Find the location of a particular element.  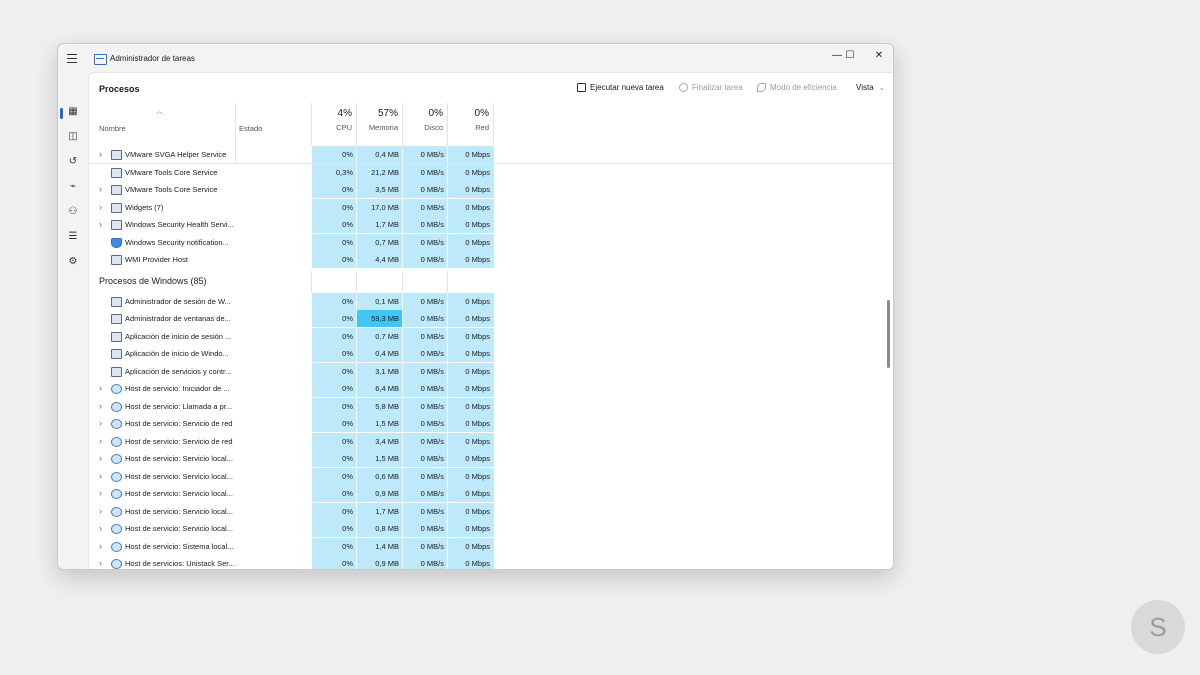

app-history-icon: ↺ is located at coordinates (73, 162).